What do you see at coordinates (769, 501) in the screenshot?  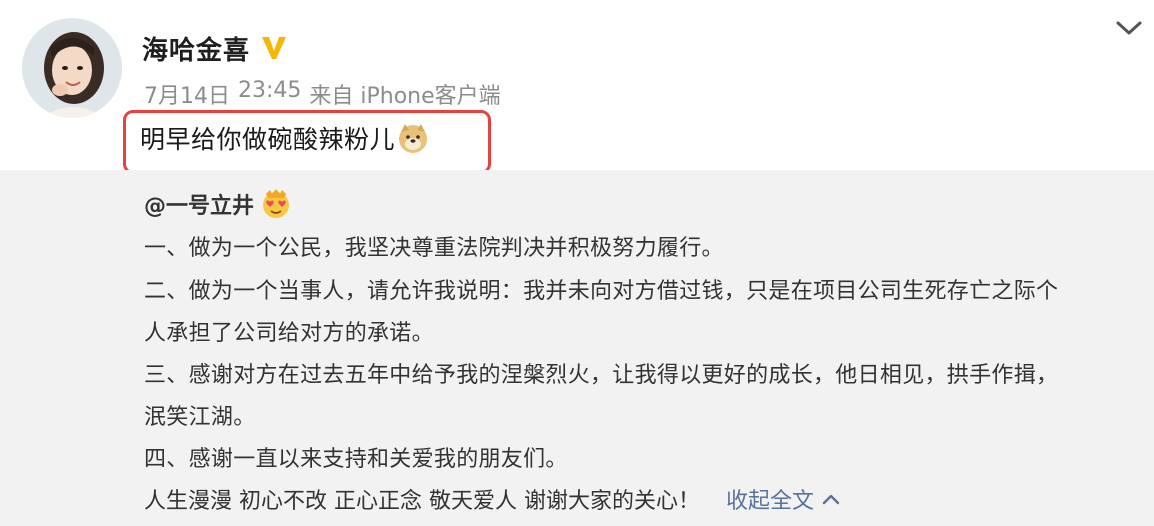 I see `collapse-label: 收起全文` at bounding box center [769, 501].